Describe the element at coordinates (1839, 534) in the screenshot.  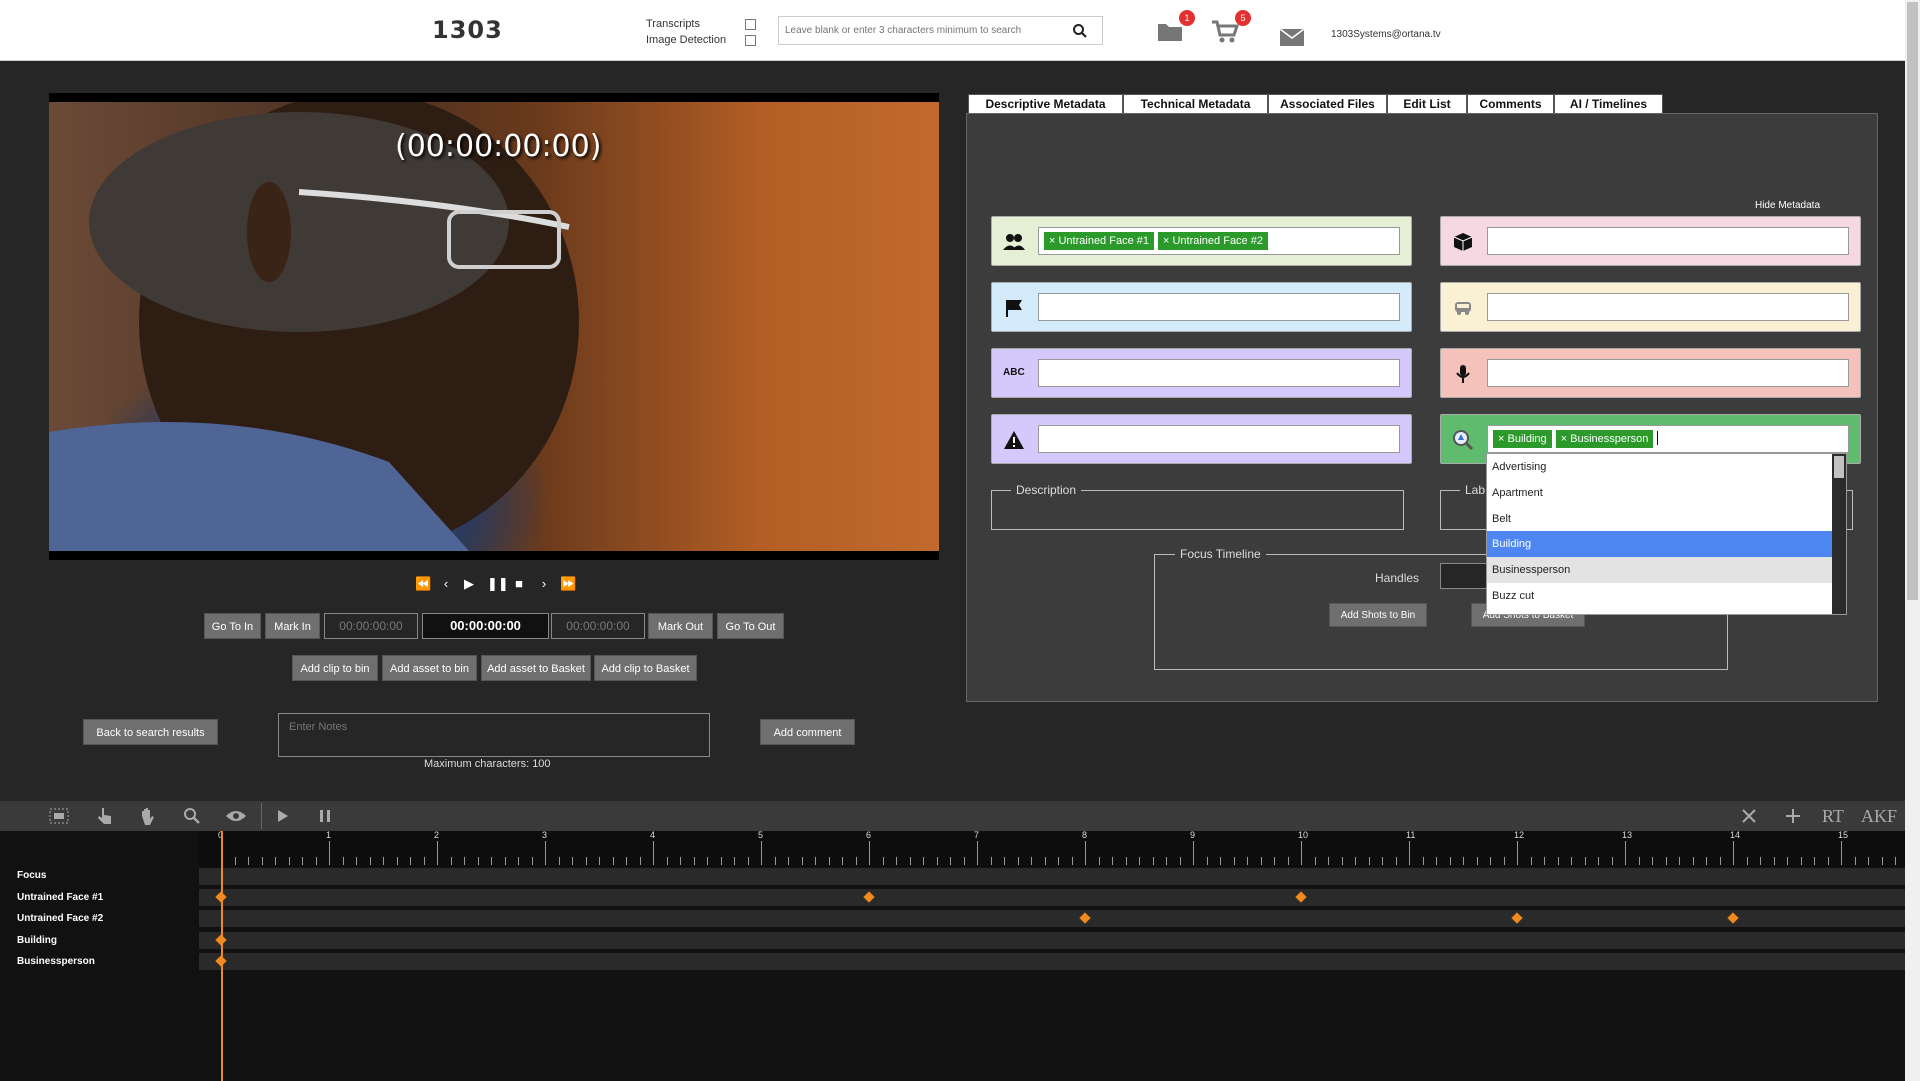
I see `dropdown-scrollbar` at that location.